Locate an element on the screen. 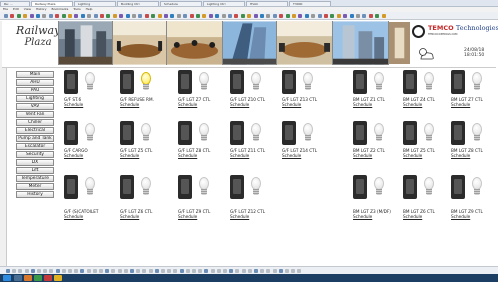 The image size is (498, 282). sidebar-item-lift: Lift is located at coordinates (35, 170).